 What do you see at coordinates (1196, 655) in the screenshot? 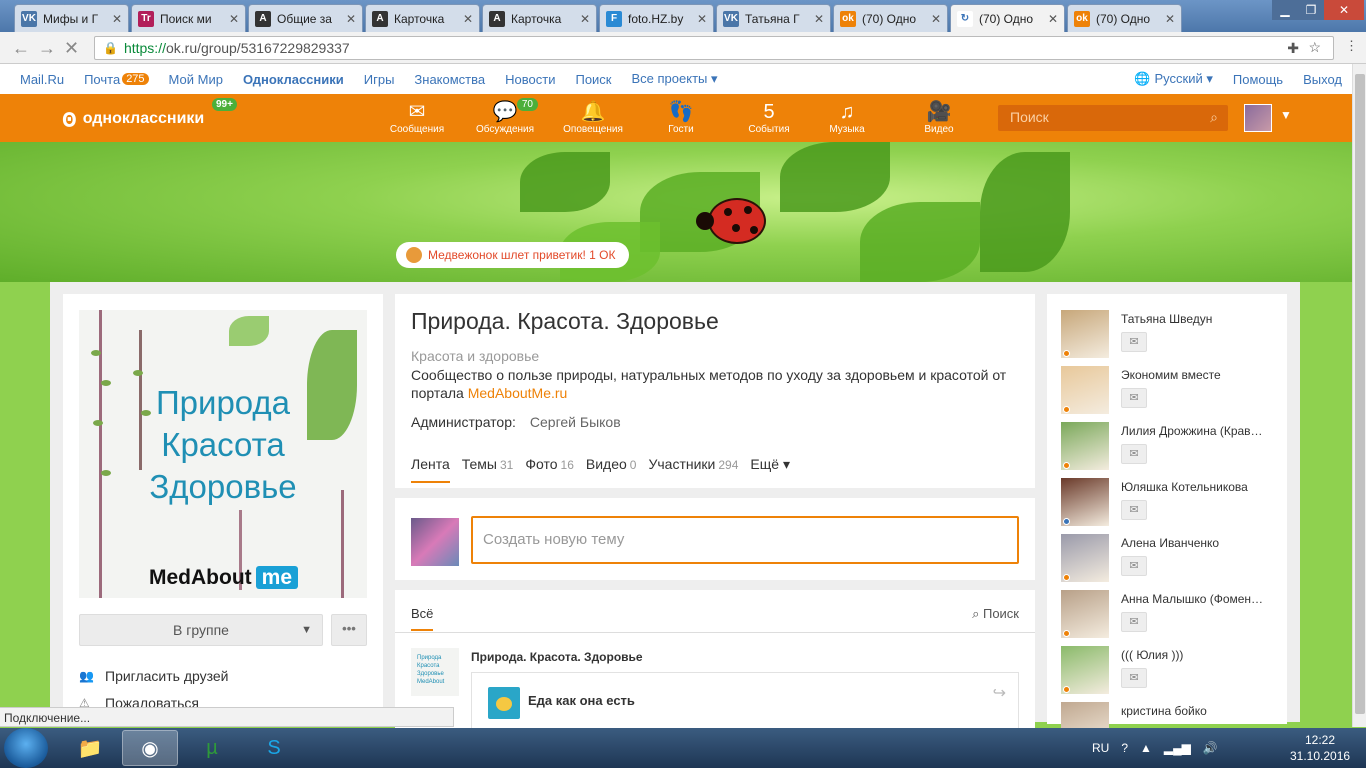
I see `member-name: ((( Юлия )))` at bounding box center [1196, 655].